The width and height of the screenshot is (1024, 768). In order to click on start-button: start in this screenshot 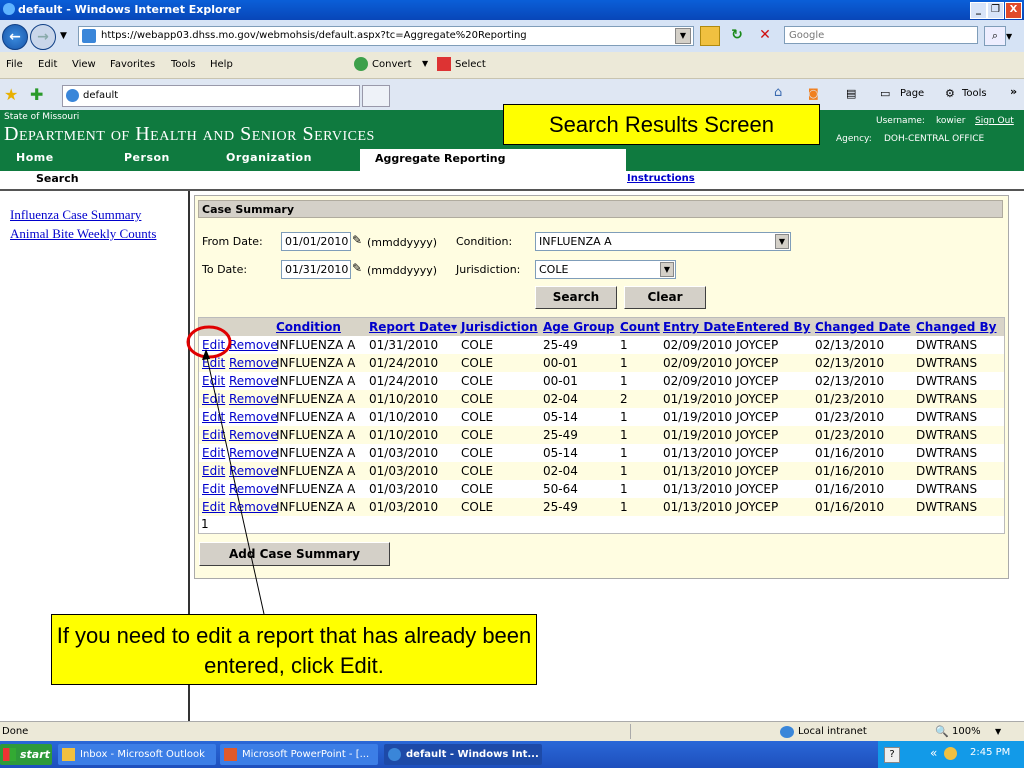, I will do `click(26, 754)`.